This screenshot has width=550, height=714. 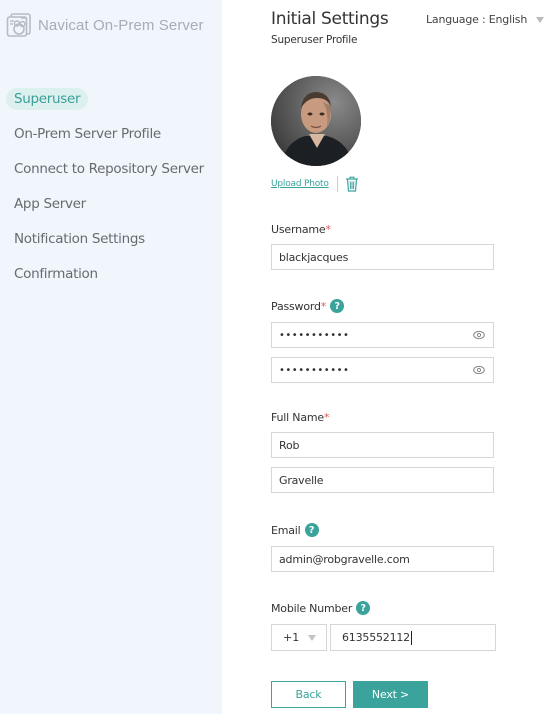 What do you see at coordinates (382, 257) in the screenshot?
I see `username-input: blackjacques` at bounding box center [382, 257].